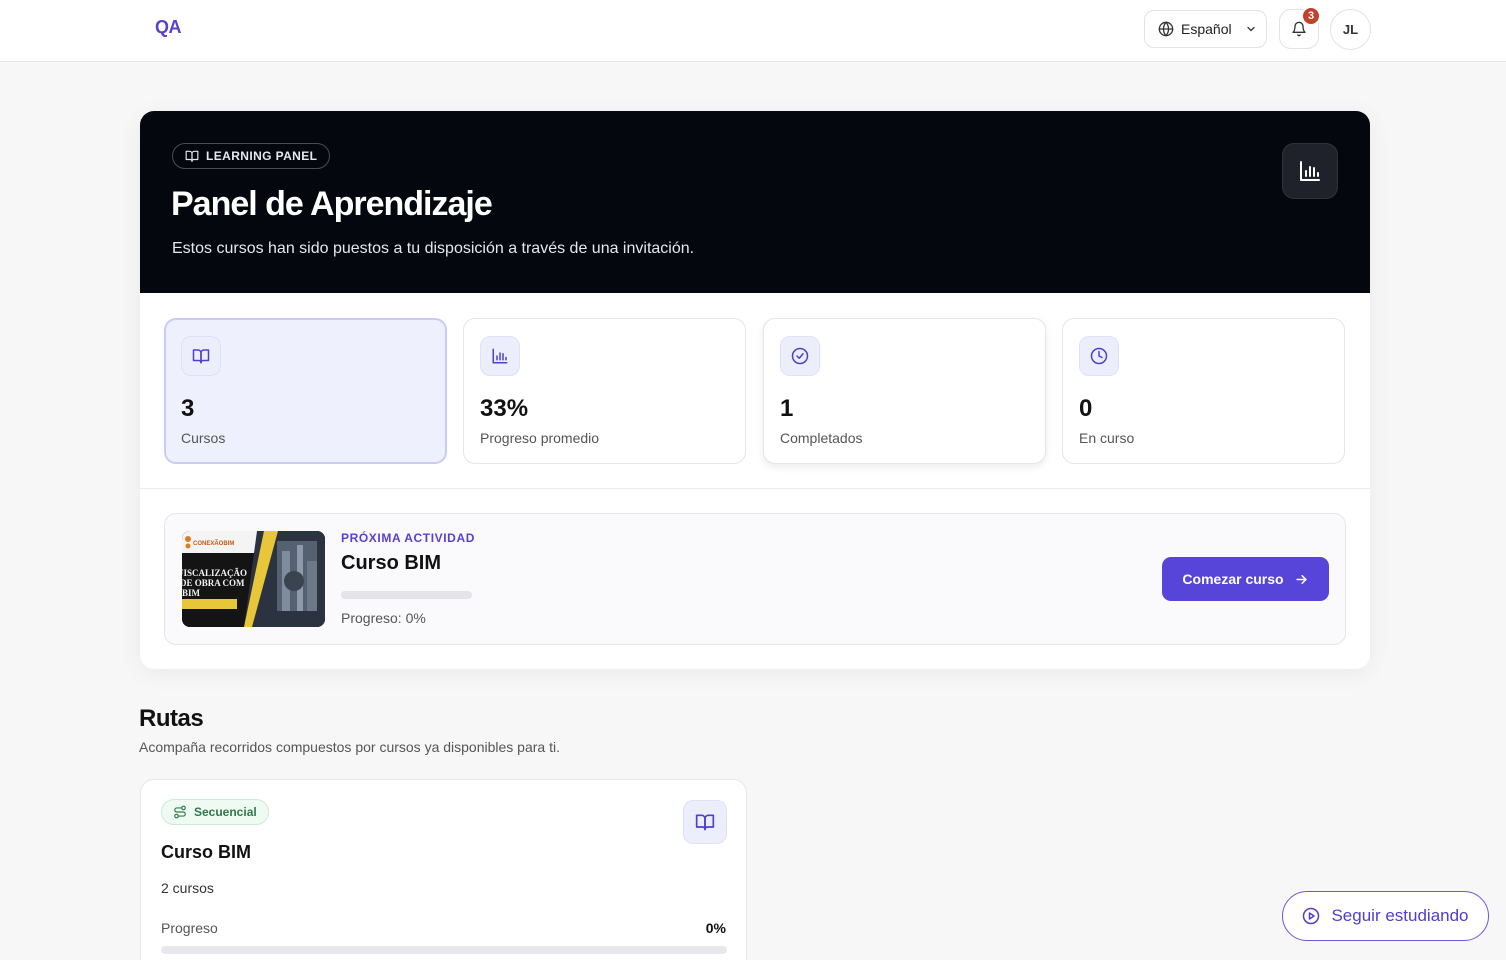  I want to click on stat-card-in-progress: 0 En curso, so click(1203, 391).